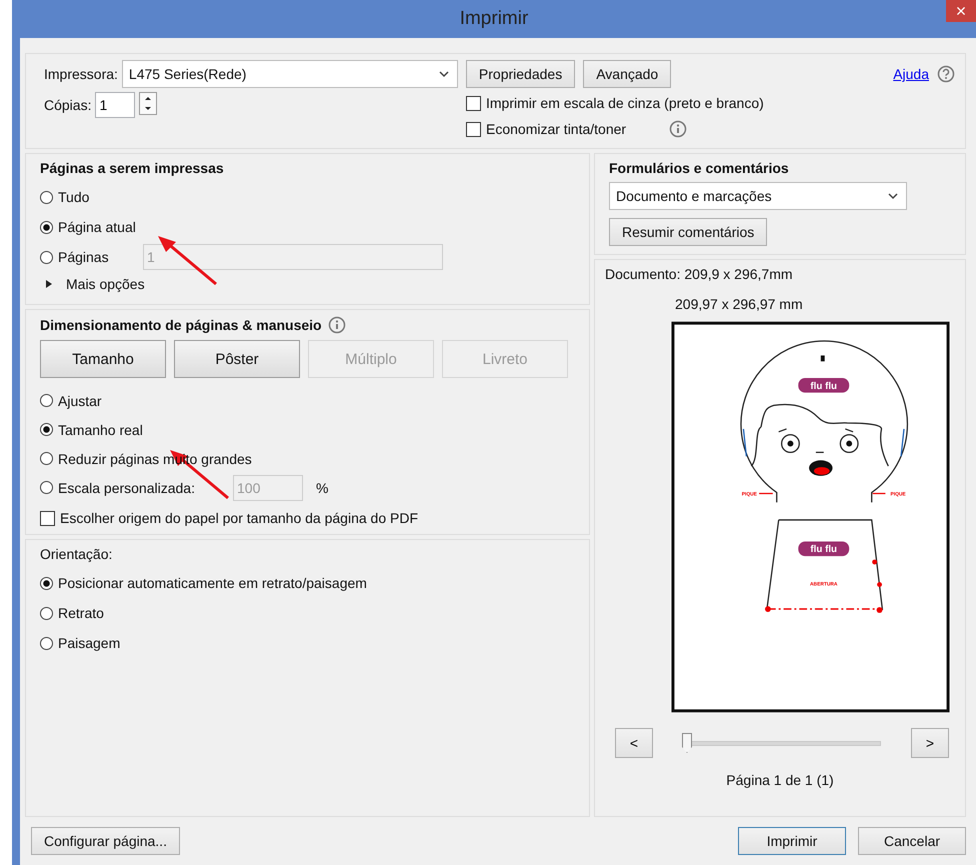  Describe the element at coordinates (68, 105) in the screenshot. I see `copies-label: Cópias:` at that location.